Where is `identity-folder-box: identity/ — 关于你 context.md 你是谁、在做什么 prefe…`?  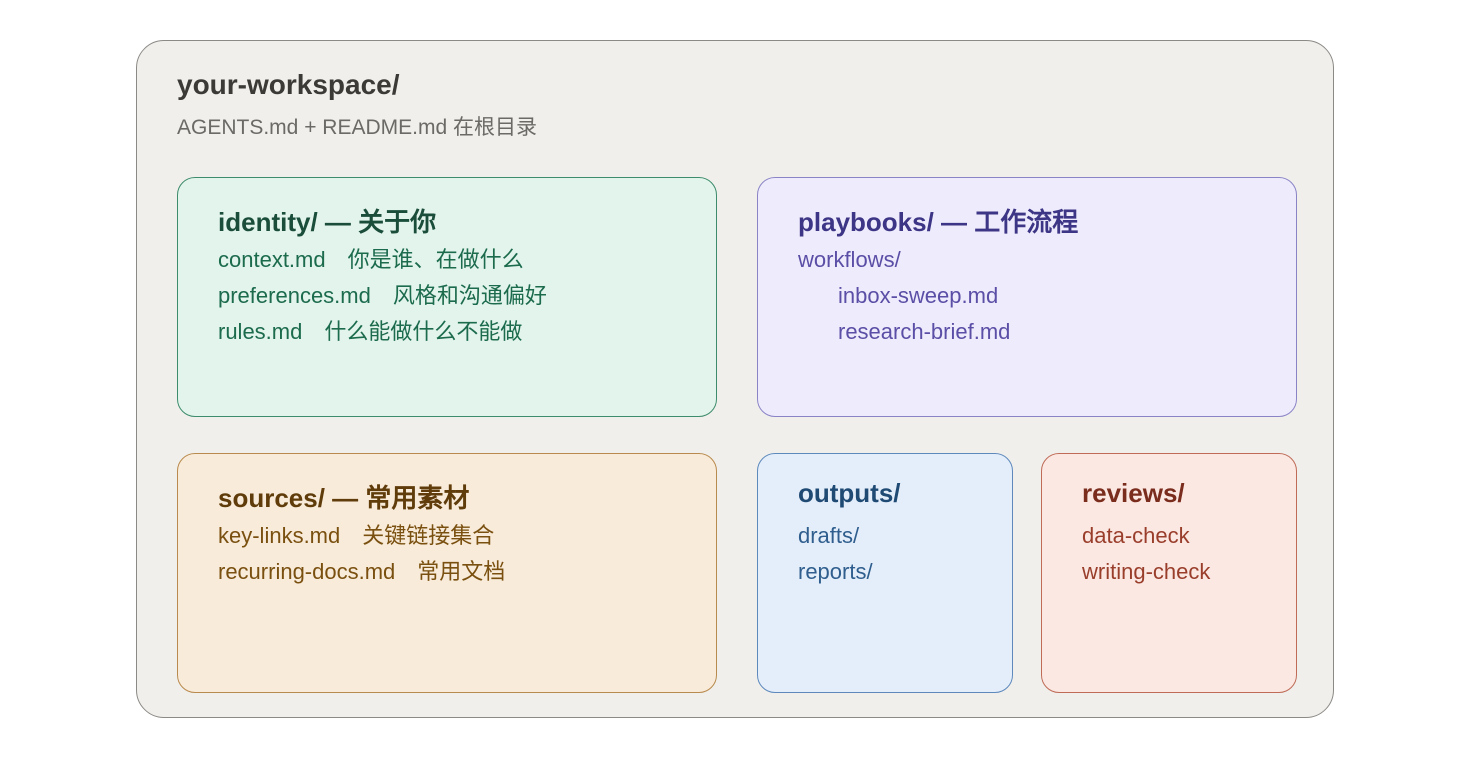
identity-folder-box: identity/ — 关于你 context.md 你是谁、在做什么 prefe… is located at coordinates (447, 297).